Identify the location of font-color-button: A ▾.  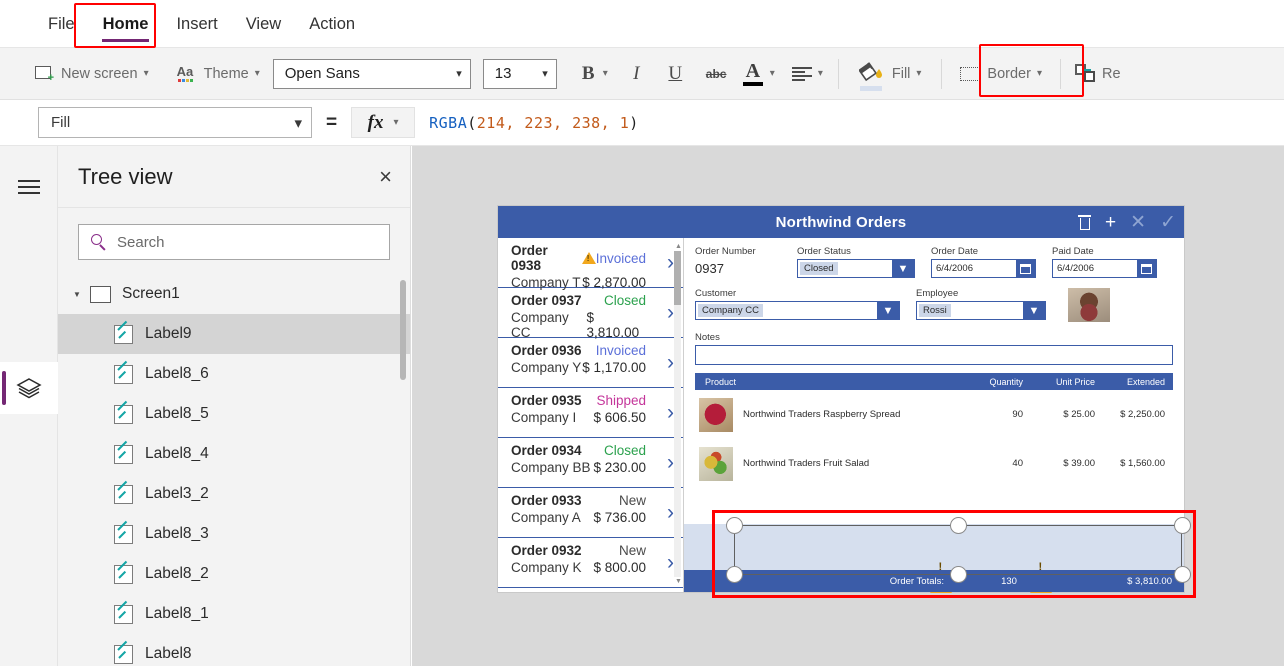
(758, 74).